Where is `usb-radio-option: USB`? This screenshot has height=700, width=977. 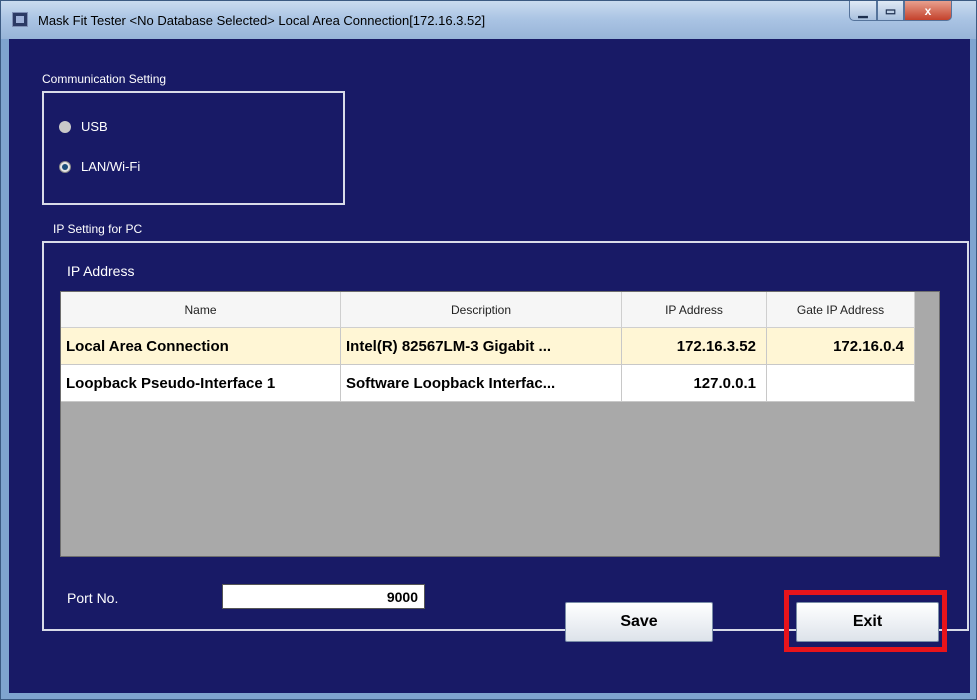 usb-radio-option: USB is located at coordinates (83, 126).